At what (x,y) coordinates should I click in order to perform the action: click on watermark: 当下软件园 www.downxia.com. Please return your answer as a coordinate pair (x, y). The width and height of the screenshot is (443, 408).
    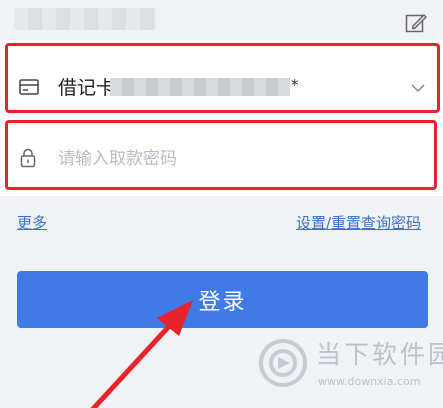
    Looking at the image, I should click on (350, 368).